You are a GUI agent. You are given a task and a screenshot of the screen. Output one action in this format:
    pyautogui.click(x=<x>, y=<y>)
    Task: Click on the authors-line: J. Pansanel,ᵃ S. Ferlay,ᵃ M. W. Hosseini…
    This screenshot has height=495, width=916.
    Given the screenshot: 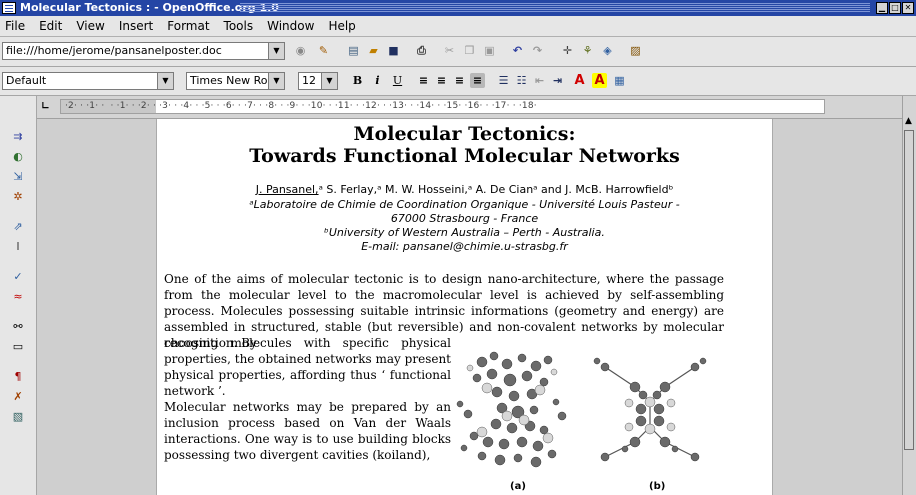 What is the action you would take?
    pyautogui.click(x=464, y=189)
    